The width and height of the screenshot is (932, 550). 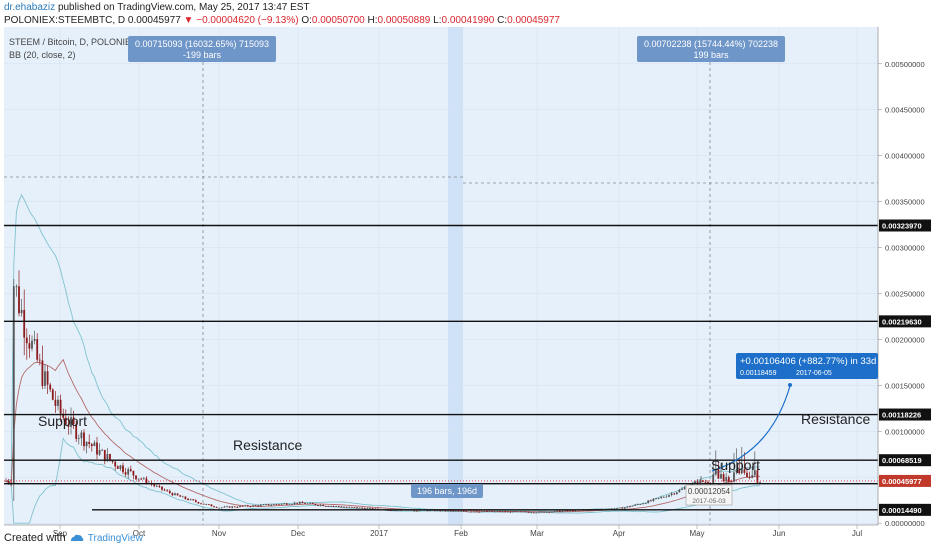 What do you see at coordinates (905, 385) in the screenshot?
I see `y-tick-label: 0.00150000` at bounding box center [905, 385].